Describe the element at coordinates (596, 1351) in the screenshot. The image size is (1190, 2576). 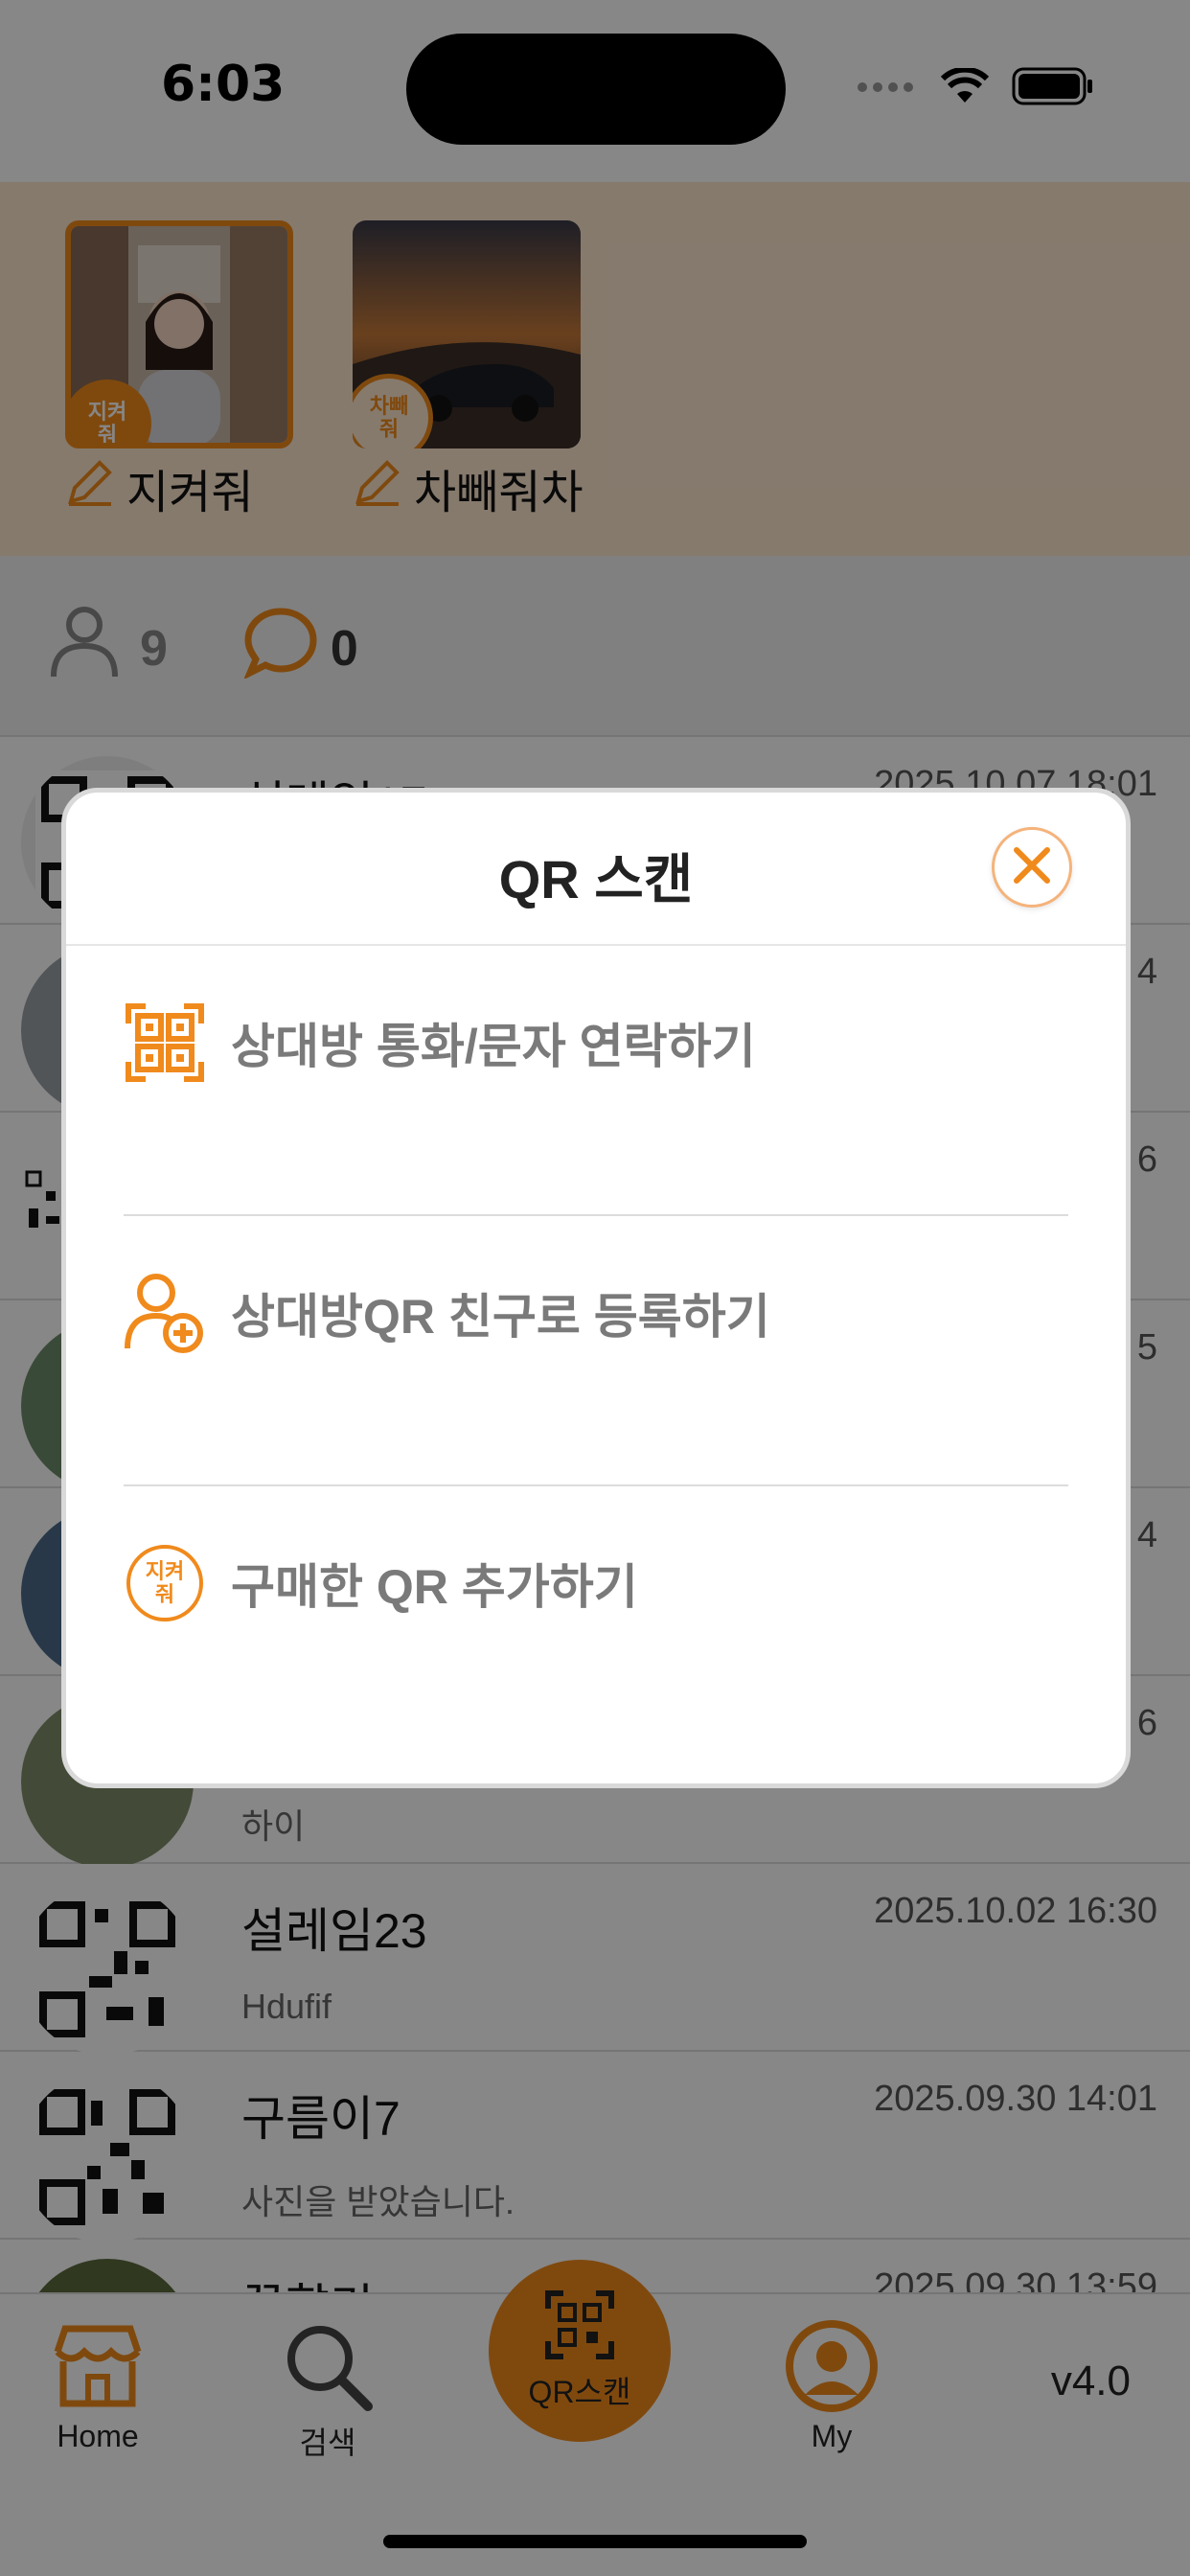
I see `option-add-friend: 상대방QR 친구로 등록하기` at that location.